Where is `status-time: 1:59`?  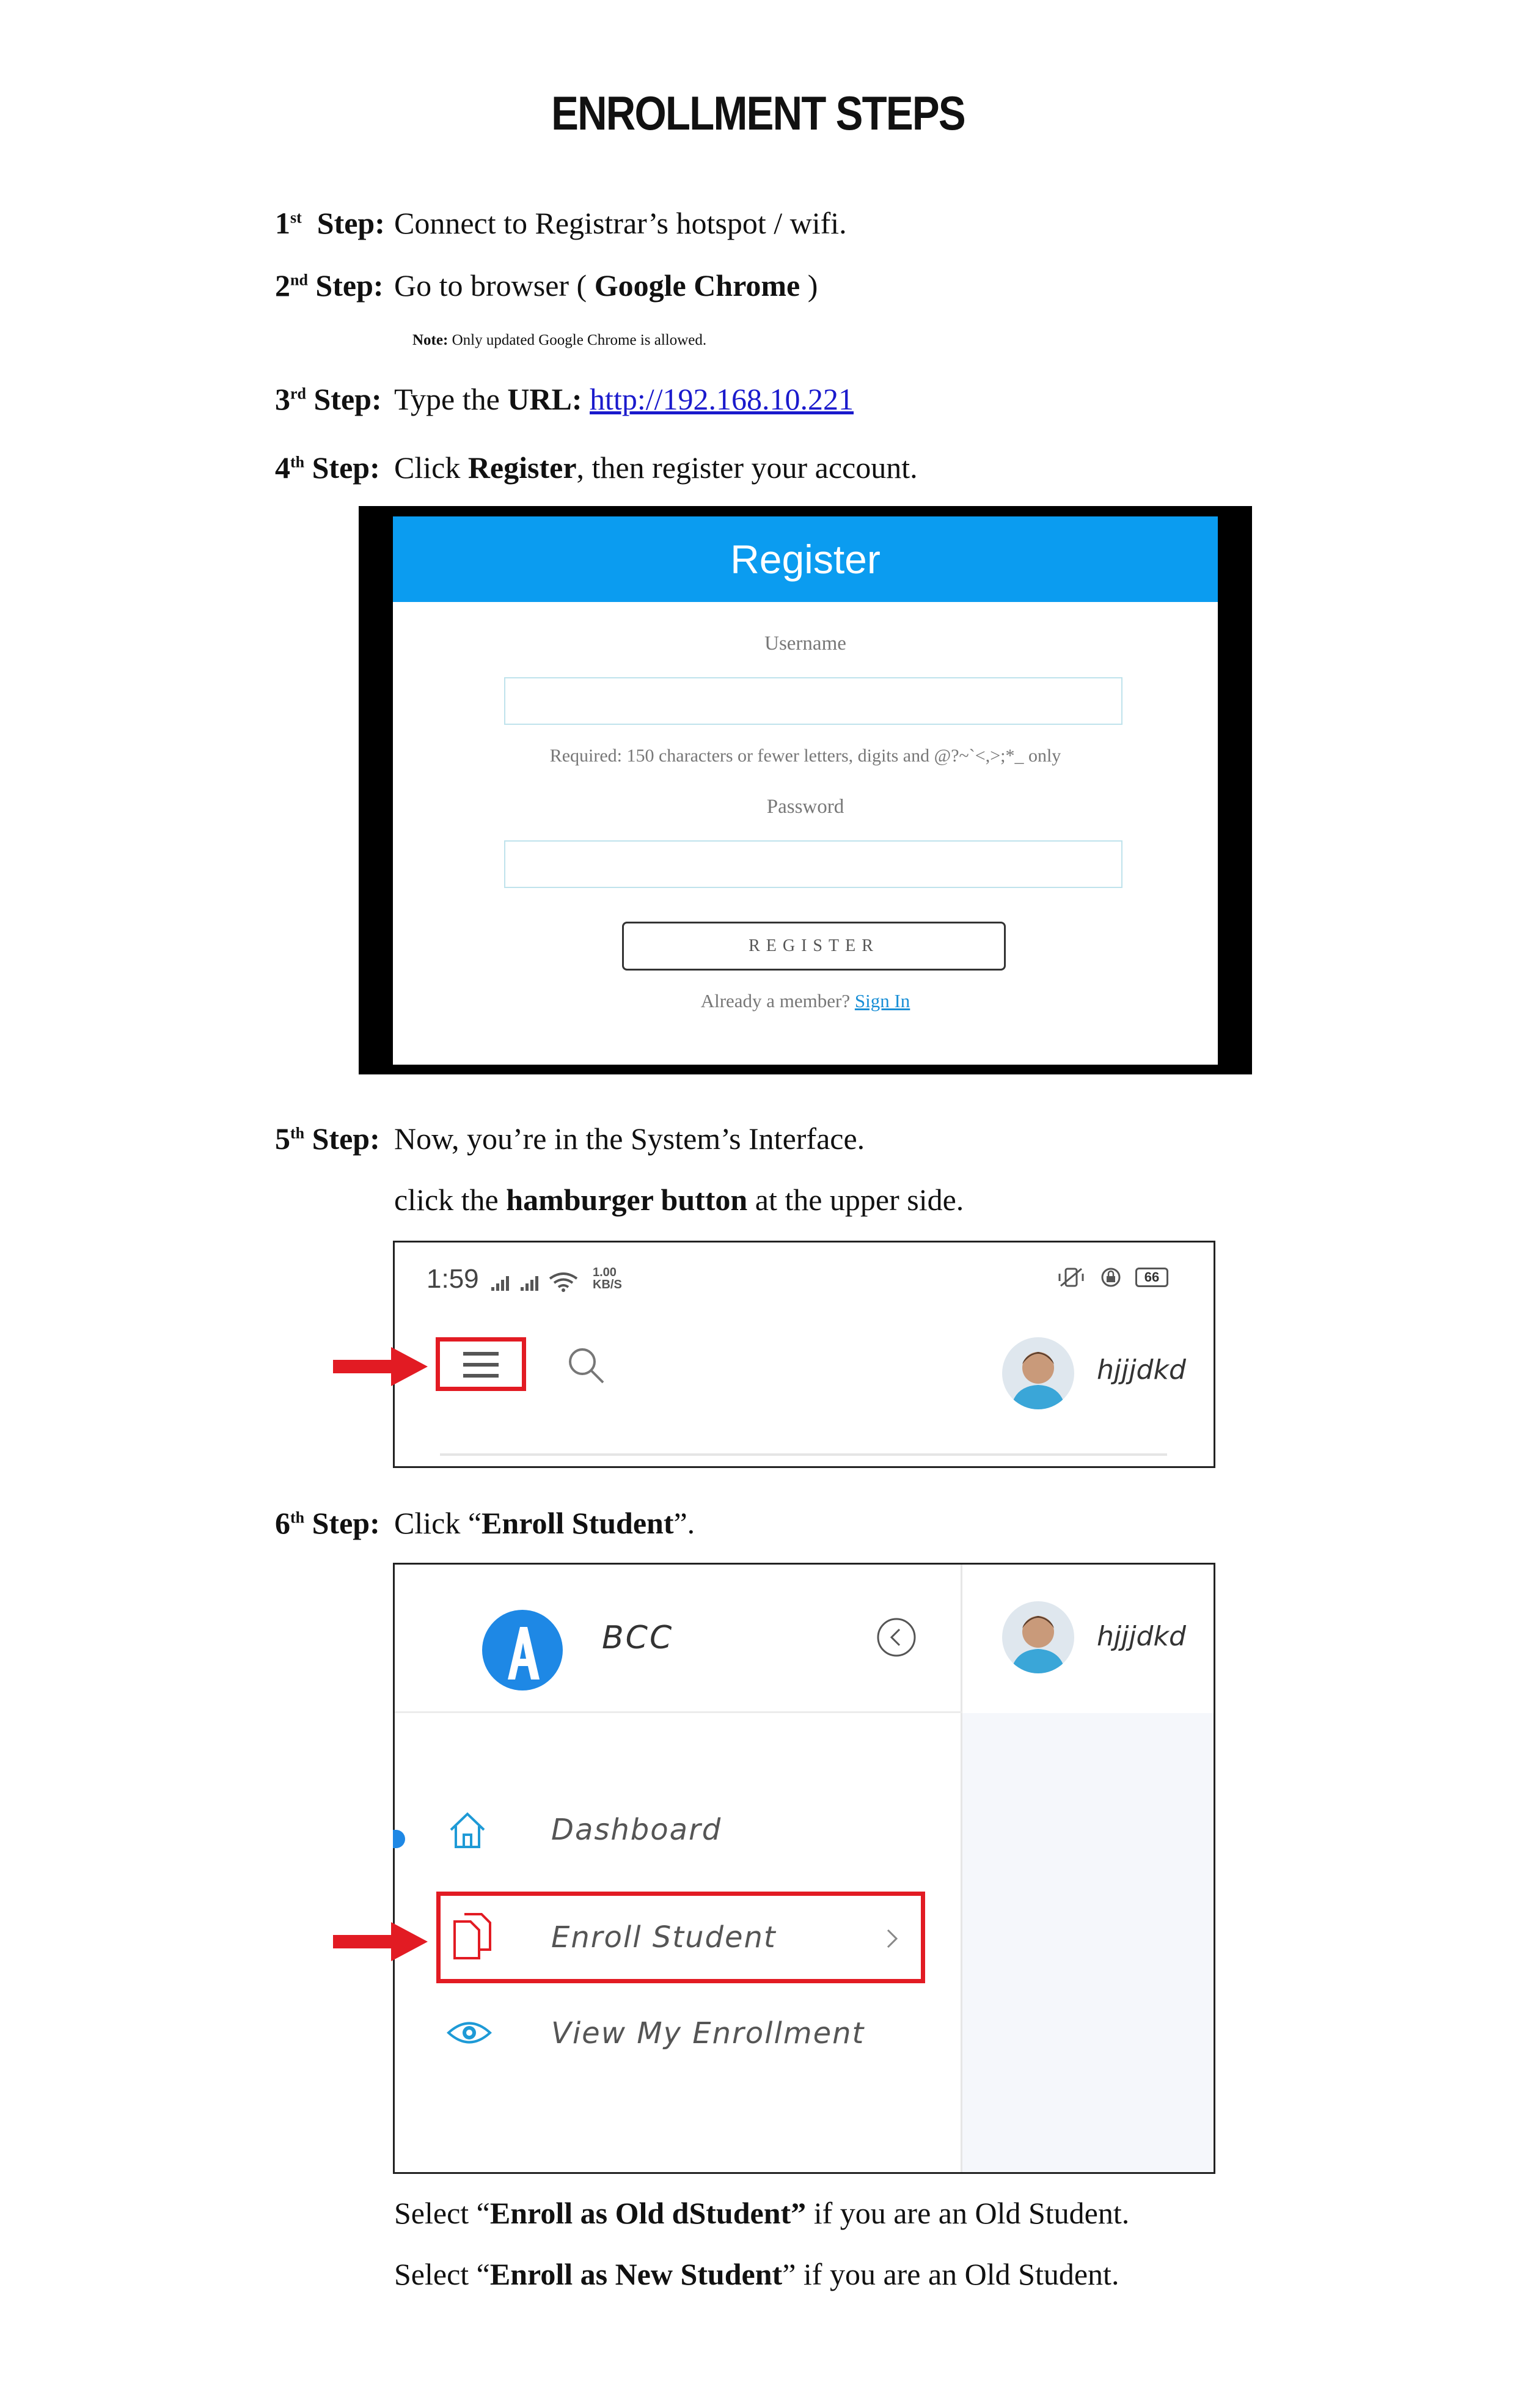
status-time: 1:59 is located at coordinates (453, 1279).